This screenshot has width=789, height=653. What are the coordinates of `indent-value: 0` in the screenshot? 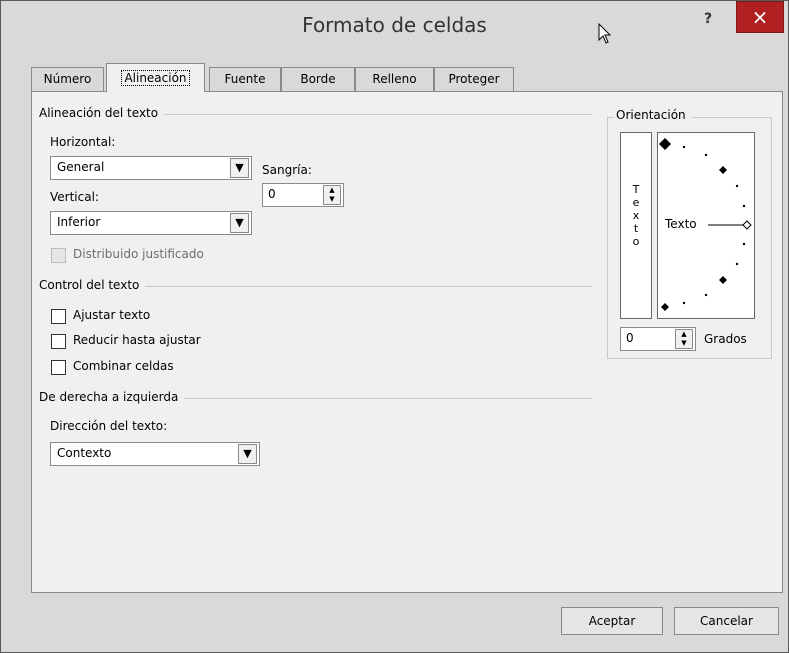 It's located at (272, 194).